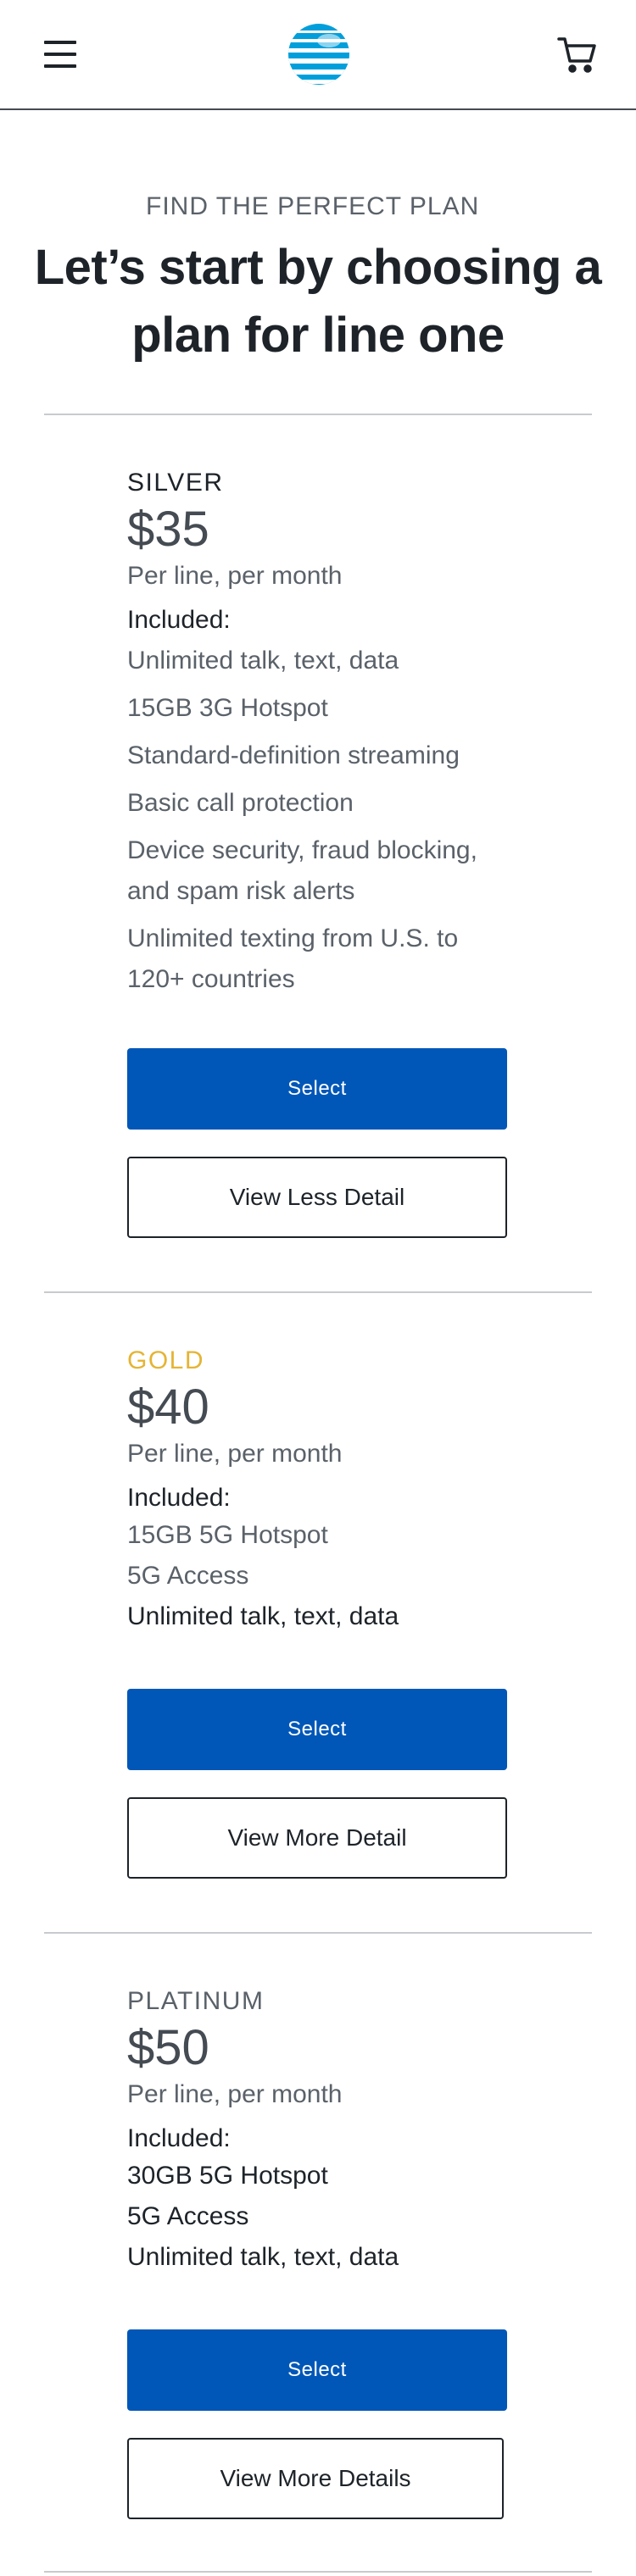 Image resolution: width=636 pixels, height=2576 pixels. I want to click on plan-feature: 15GB 5G Hotspot, so click(227, 1535).